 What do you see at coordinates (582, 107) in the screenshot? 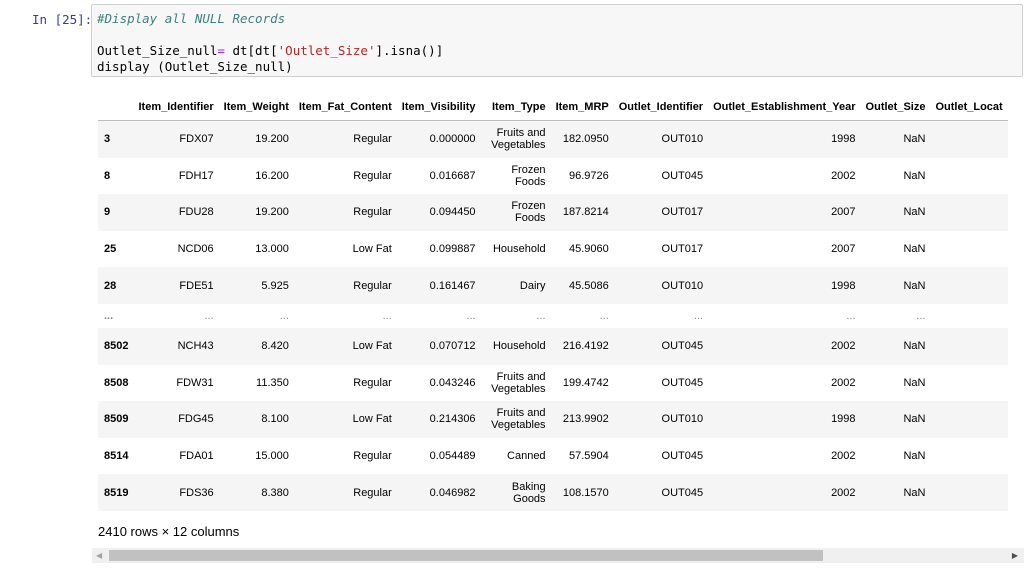
I see `column-header: Item_MRP` at bounding box center [582, 107].